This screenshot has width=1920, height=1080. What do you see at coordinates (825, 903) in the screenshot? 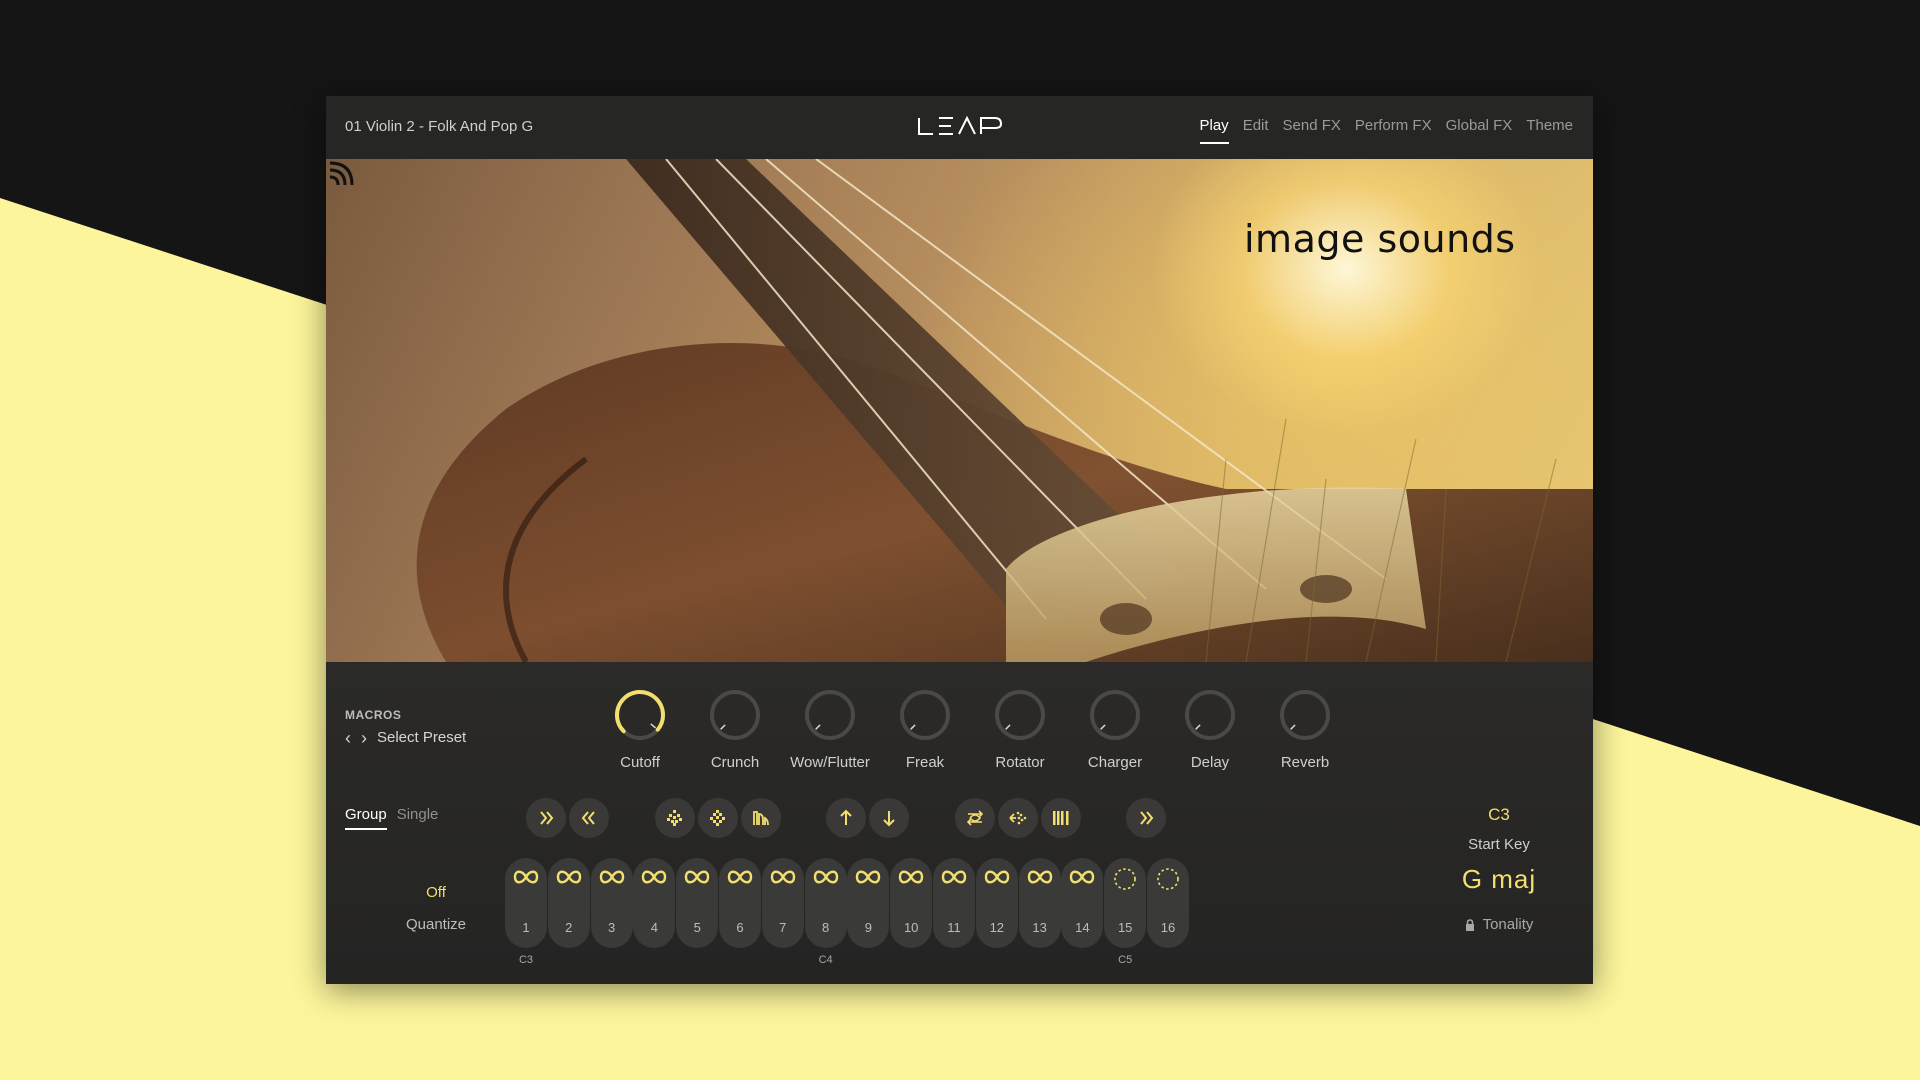
I see `pad-8: 8` at bounding box center [825, 903].